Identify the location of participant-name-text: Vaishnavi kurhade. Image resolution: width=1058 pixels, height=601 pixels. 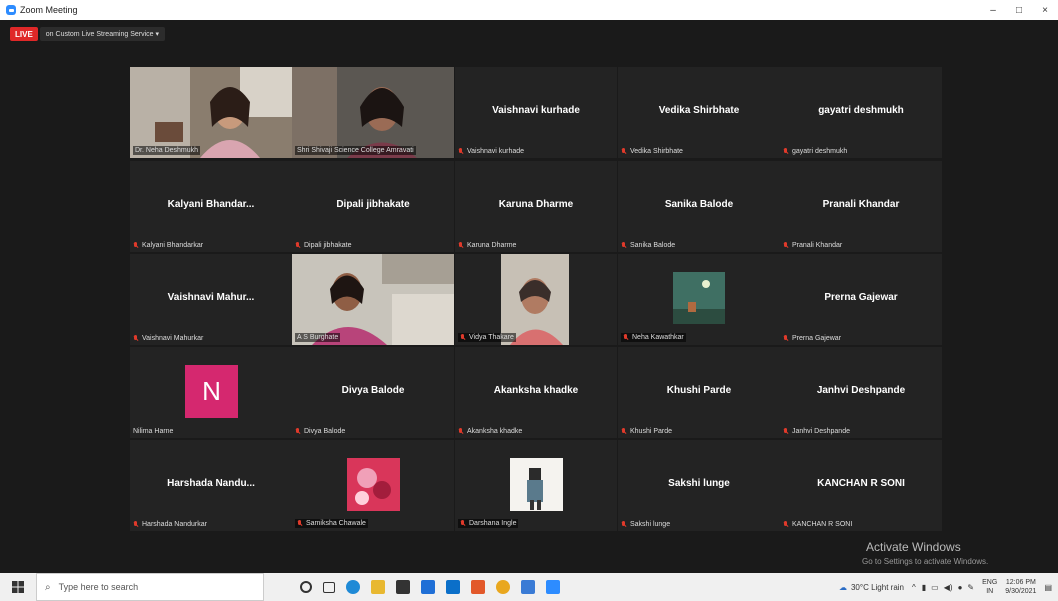
(496, 151).